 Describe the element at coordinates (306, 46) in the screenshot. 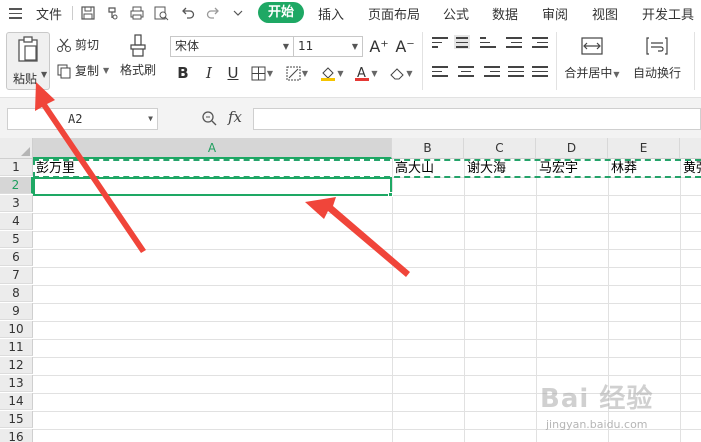

I see `font-size-value: 11` at that location.